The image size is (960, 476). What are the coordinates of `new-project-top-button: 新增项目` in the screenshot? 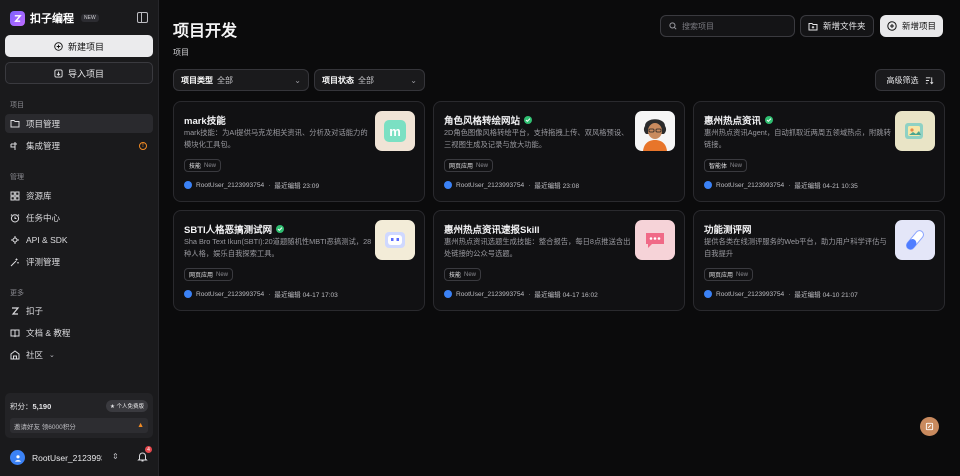 It's located at (912, 26).